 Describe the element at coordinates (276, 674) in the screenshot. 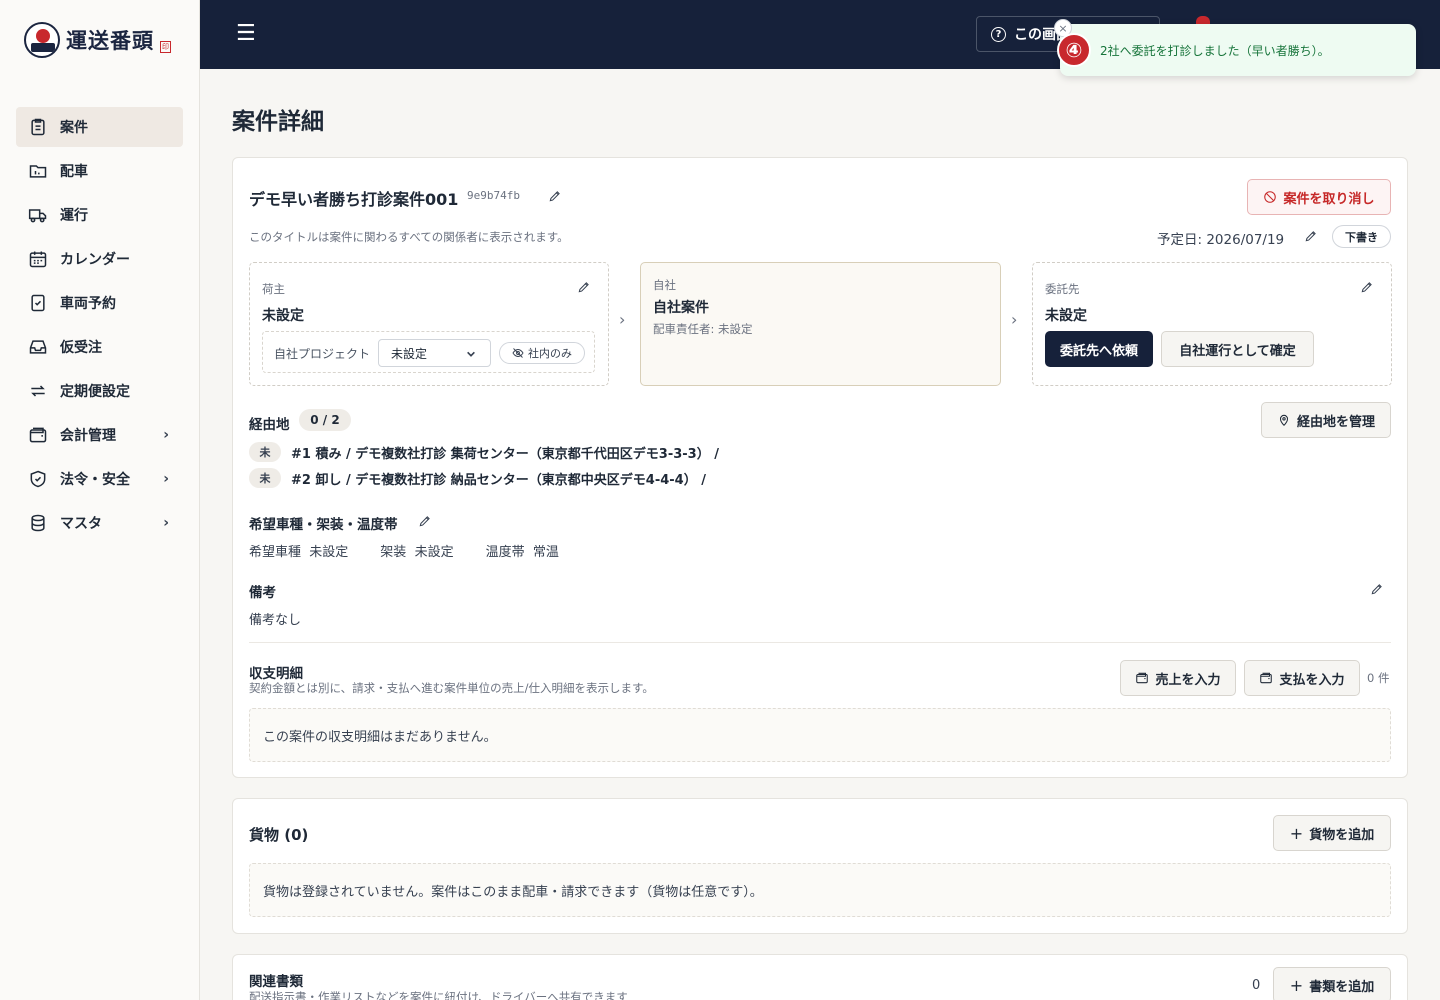

I see `finance-title: 収支明細` at that location.